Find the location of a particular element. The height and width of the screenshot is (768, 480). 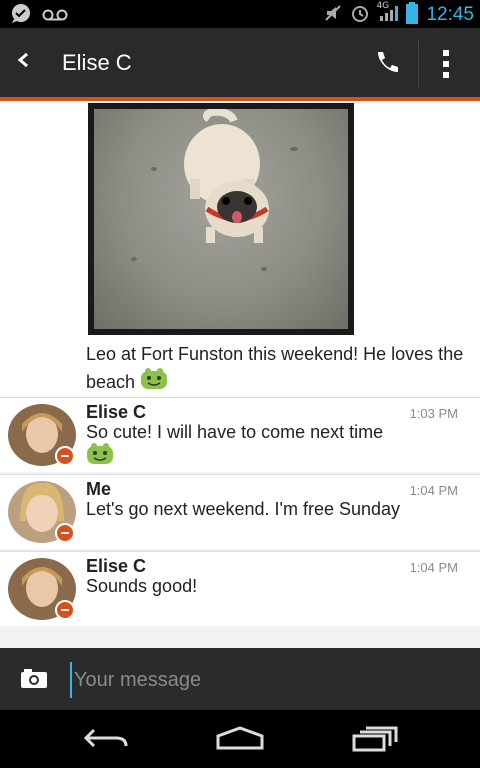

attach-photo-button is located at coordinates (34, 681).